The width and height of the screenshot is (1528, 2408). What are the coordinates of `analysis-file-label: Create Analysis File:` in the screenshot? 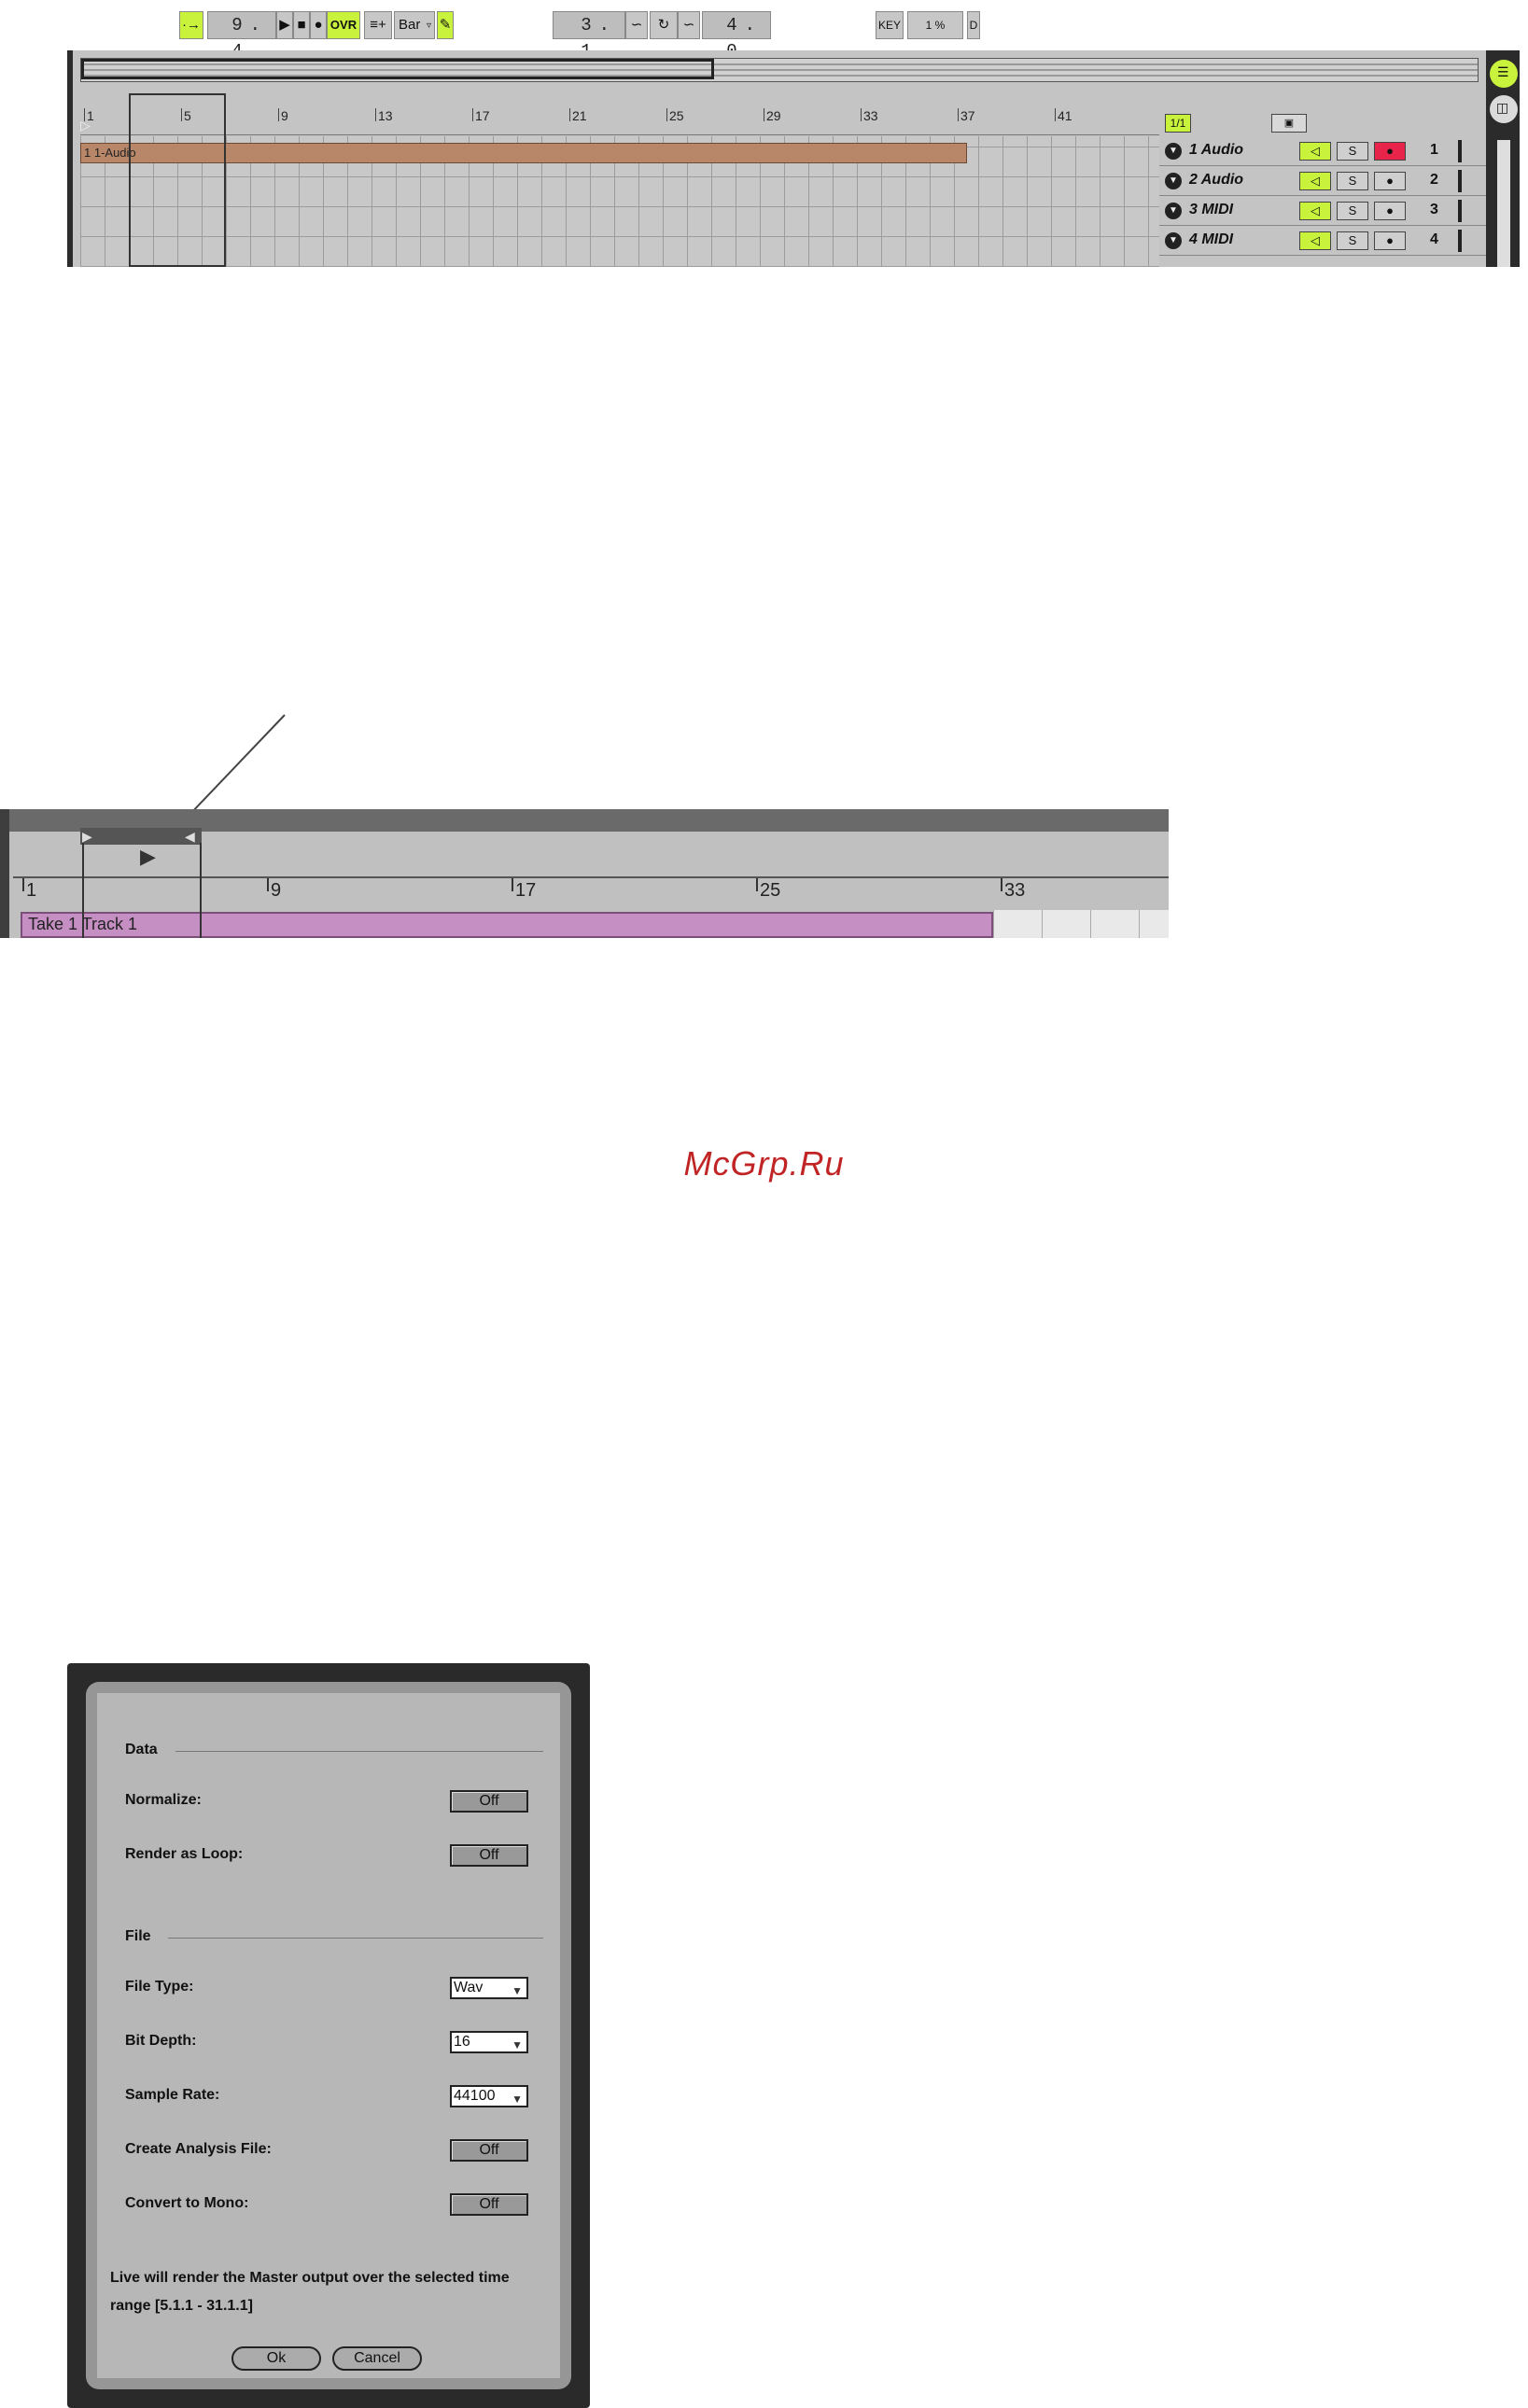 It's located at (198, 2149).